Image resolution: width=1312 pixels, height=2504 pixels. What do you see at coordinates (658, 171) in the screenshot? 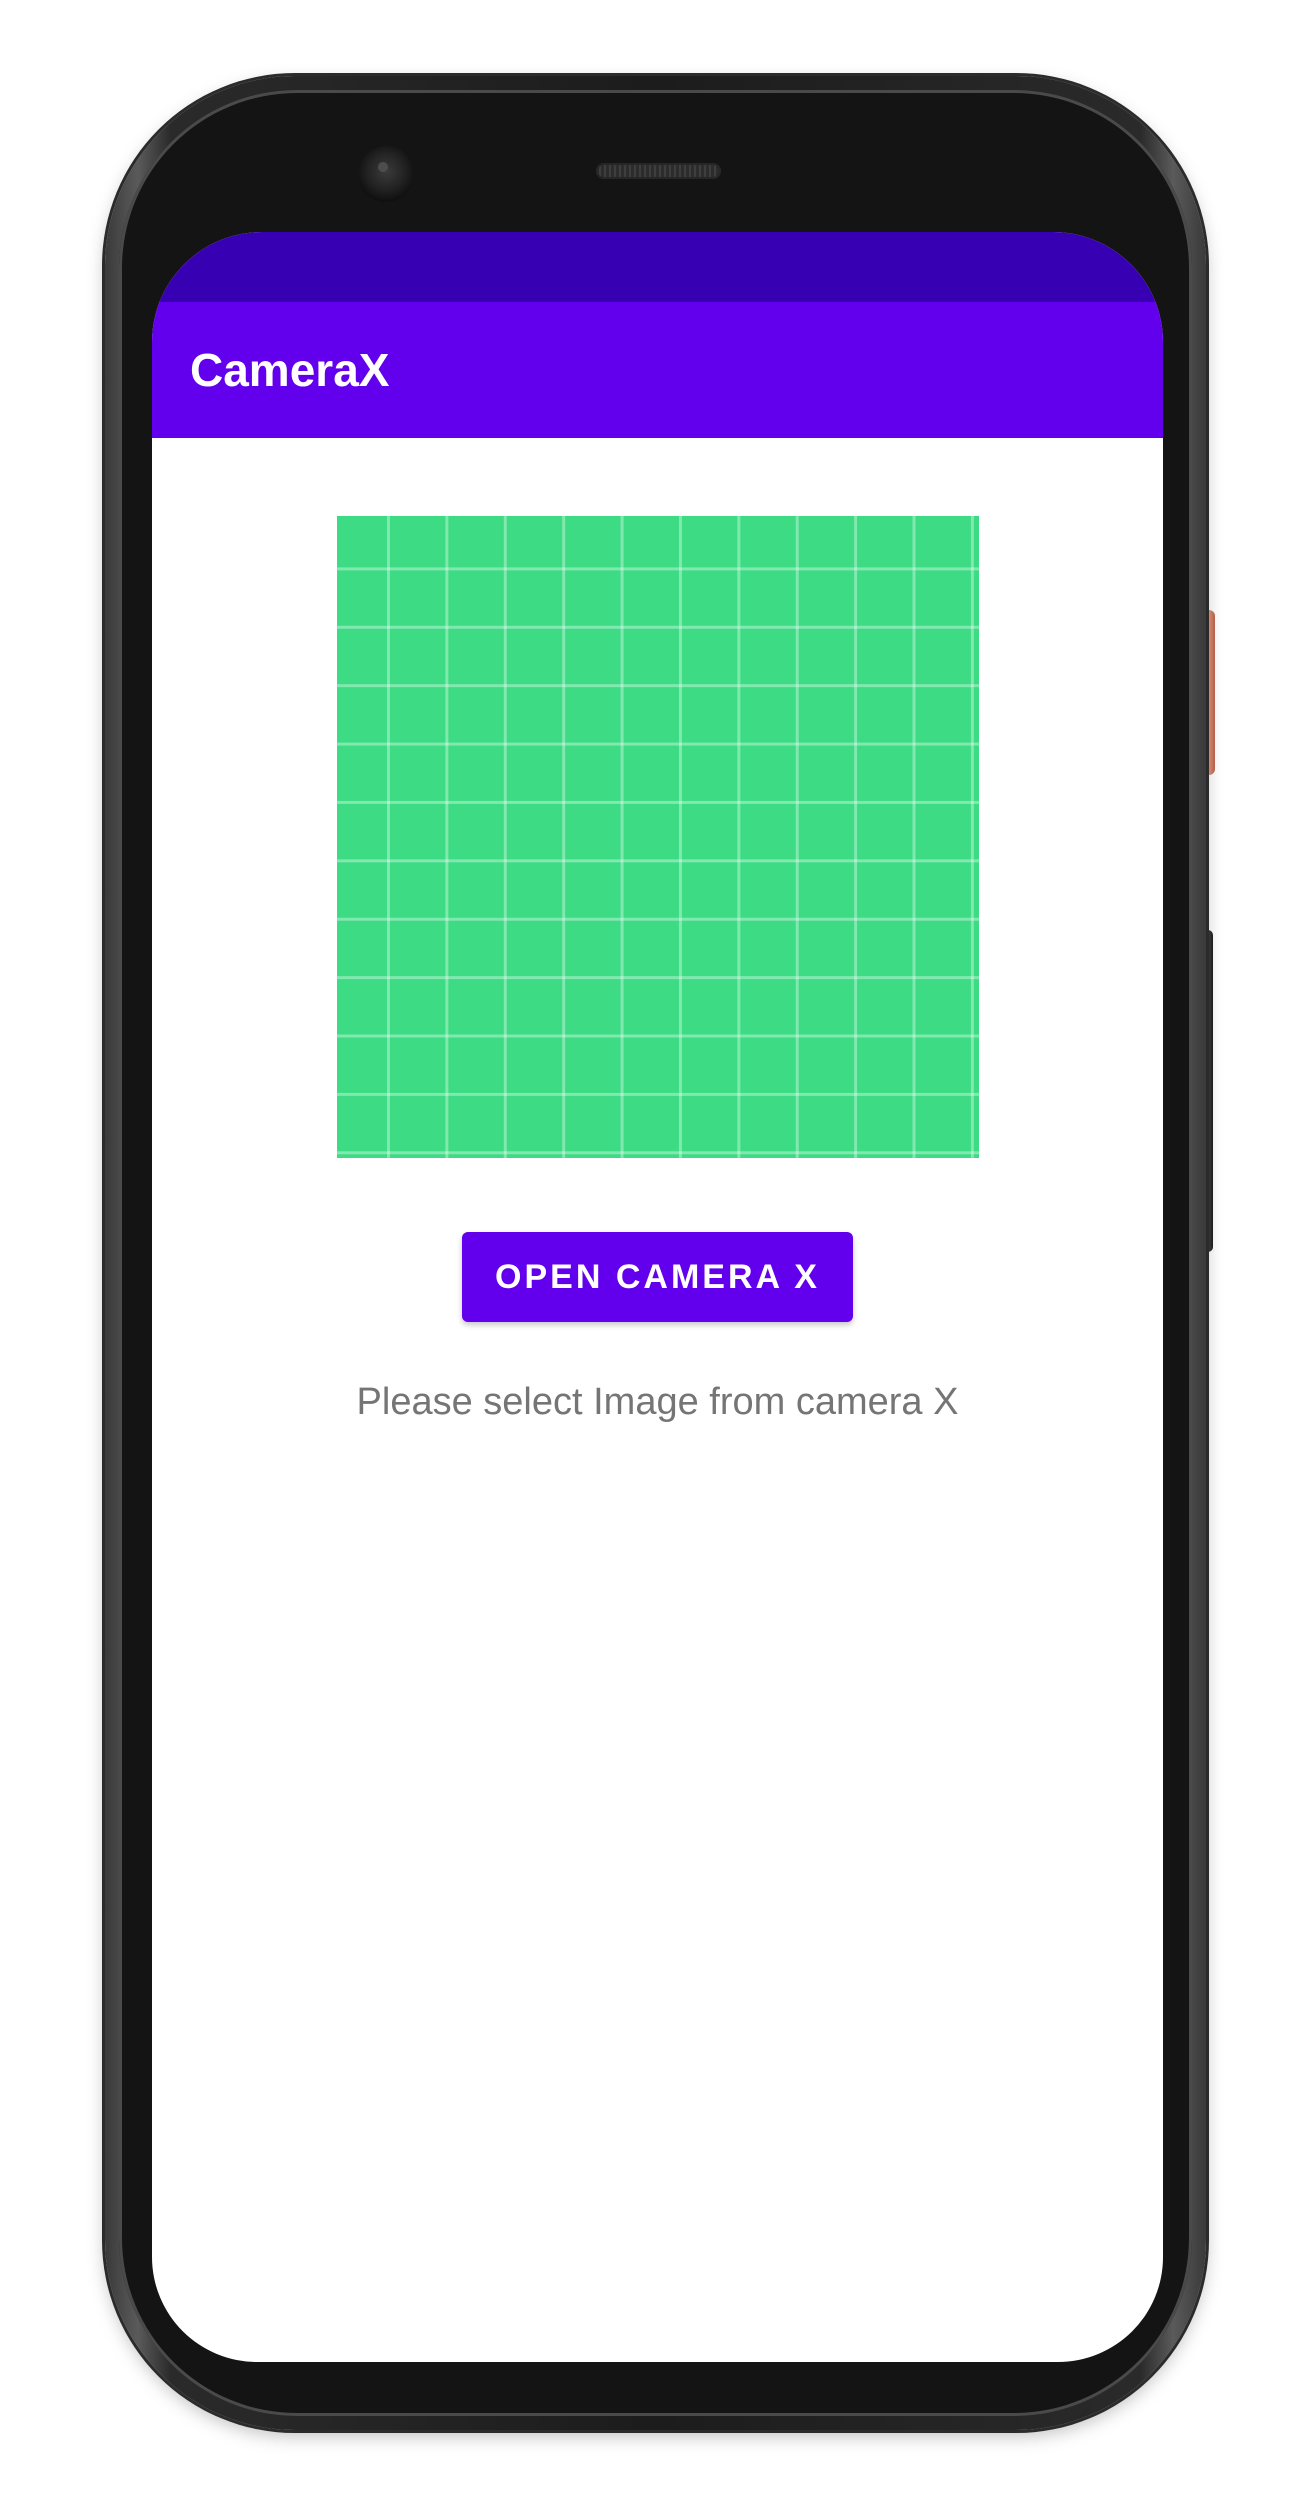
I see `earpiece-speaker` at bounding box center [658, 171].